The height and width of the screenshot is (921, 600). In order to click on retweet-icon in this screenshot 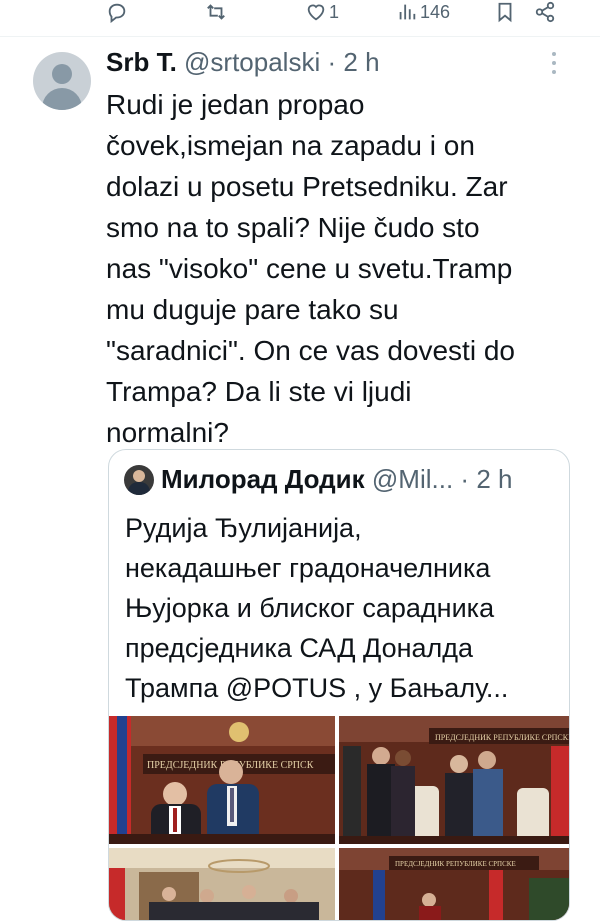, I will do `click(216, 12)`.